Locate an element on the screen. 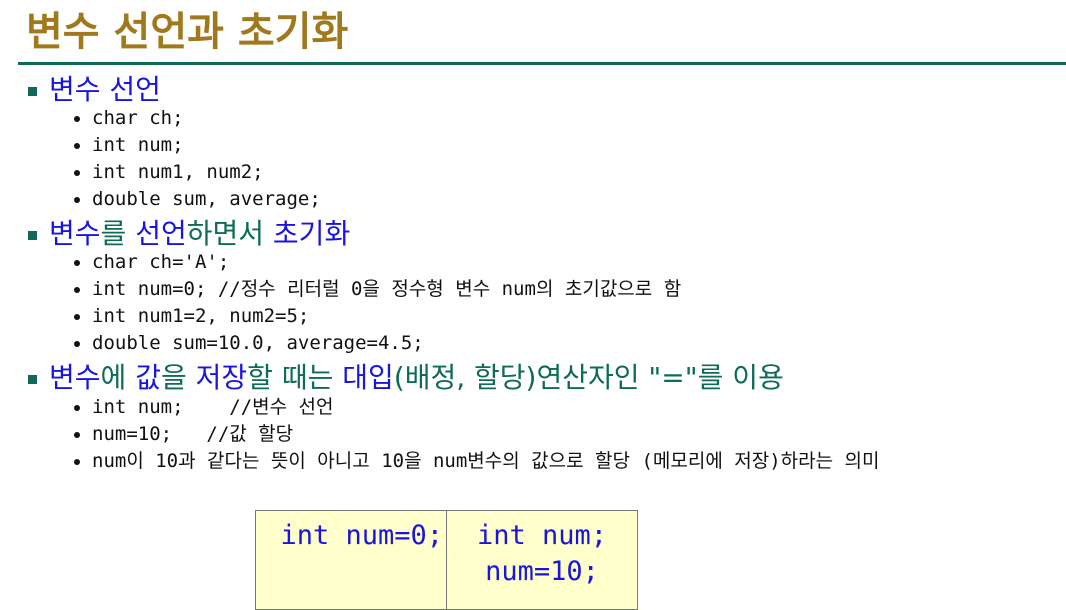 This screenshot has width=1066, height=610. section-assignment: 변수 에 값을 저장 할 때는 대입 (배정, 할당)연산자인 "="를 이용 is located at coordinates (406, 376).